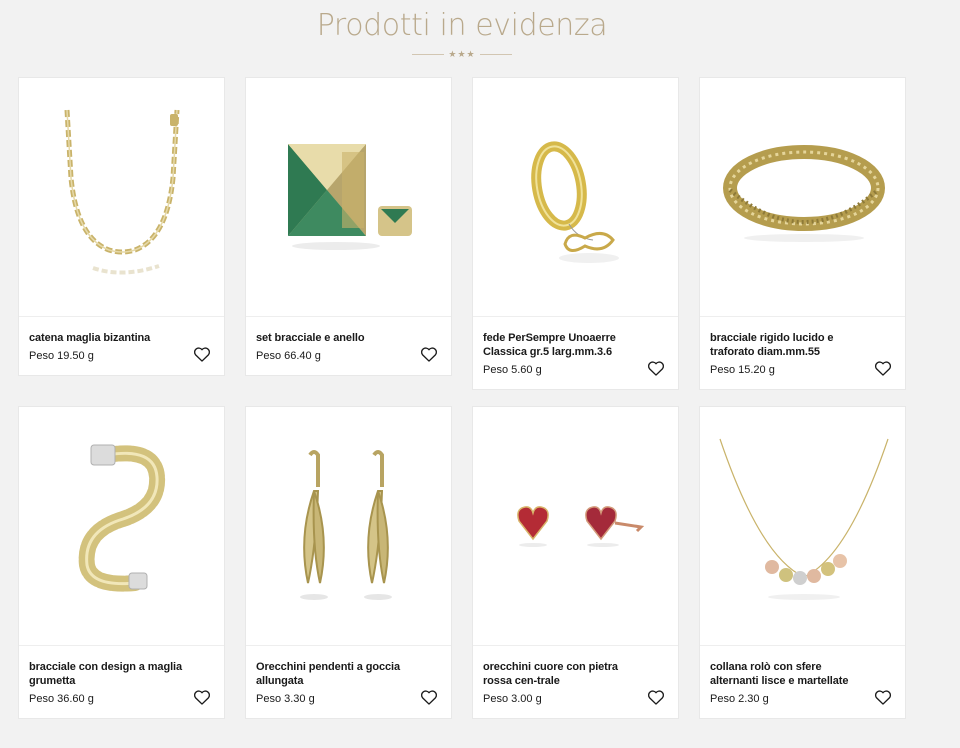  What do you see at coordinates (802, 197) in the screenshot?
I see `product-image-bangle` at bounding box center [802, 197].